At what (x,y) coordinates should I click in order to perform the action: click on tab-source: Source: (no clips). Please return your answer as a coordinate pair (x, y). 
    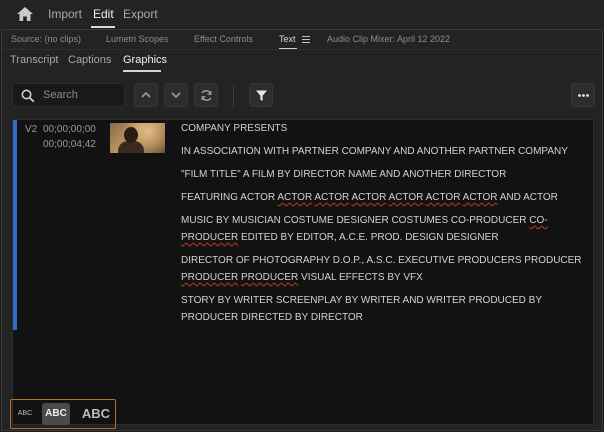
    Looking at the image, I should click on (46, 39).